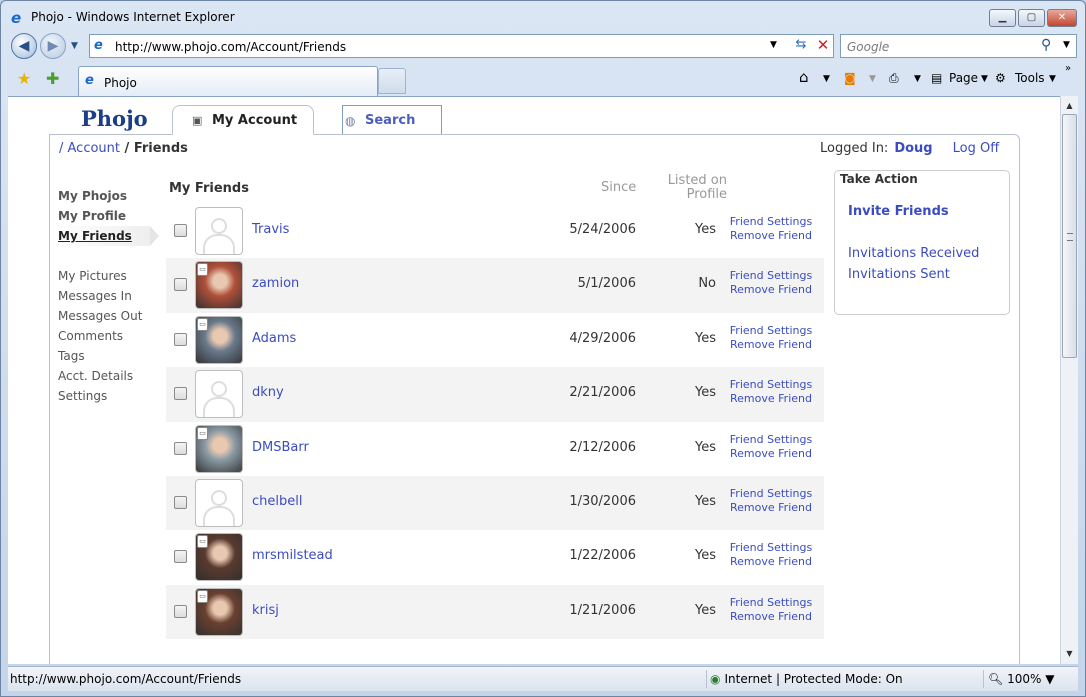  I want to click on close-button: ✕, so click(1062, 18).